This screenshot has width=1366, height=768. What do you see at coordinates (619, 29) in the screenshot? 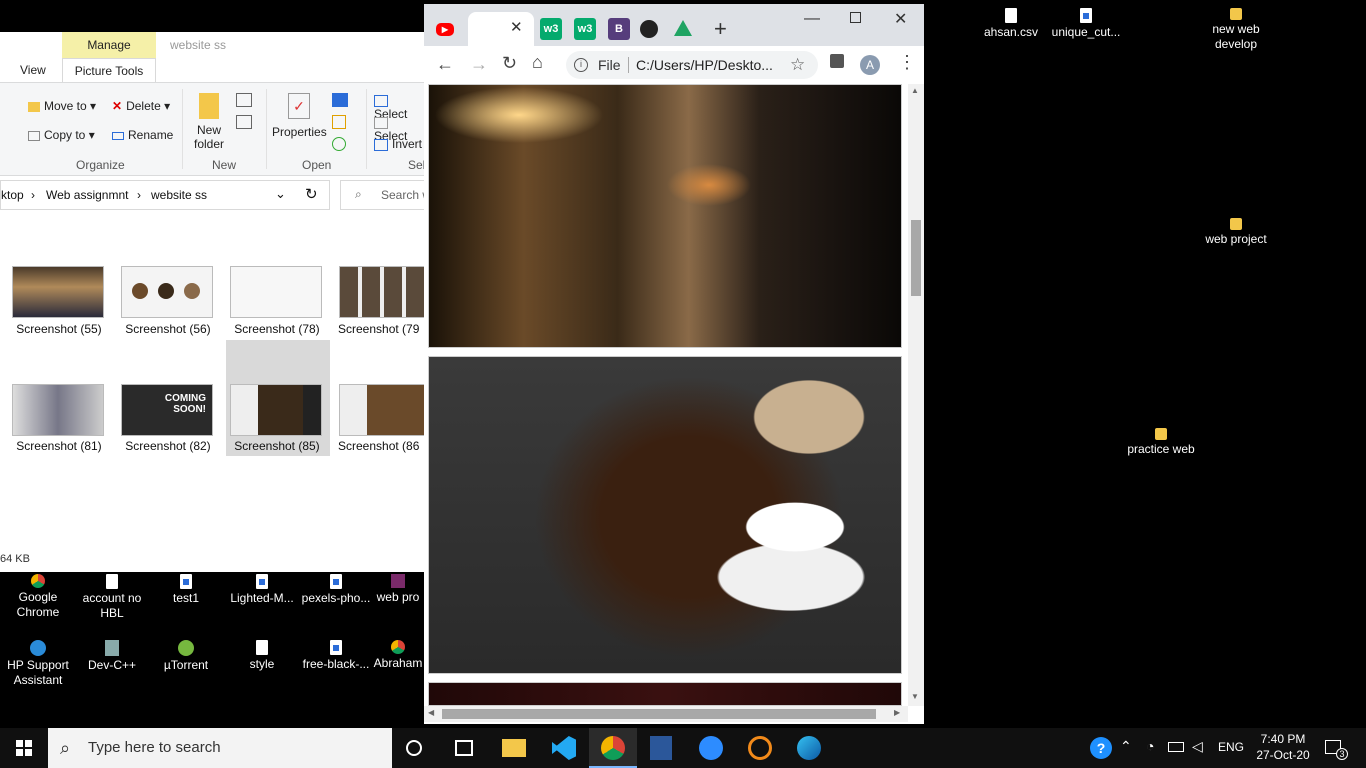
I see `bootstrap-tab-icon: B` at bounding box center [619, 29].